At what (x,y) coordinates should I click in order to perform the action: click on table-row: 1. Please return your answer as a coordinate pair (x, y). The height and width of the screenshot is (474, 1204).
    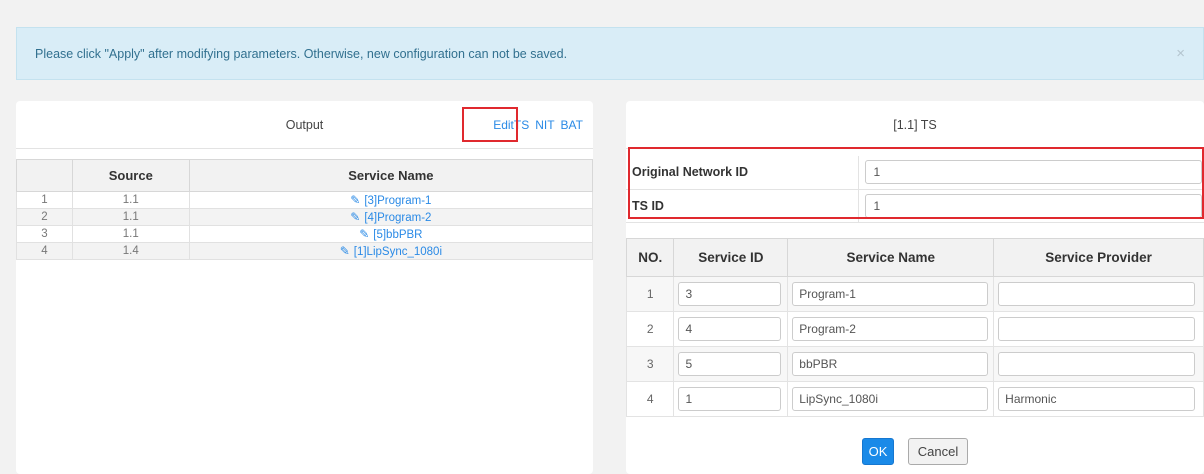
    Looking at the image, I should click on (914, 294).